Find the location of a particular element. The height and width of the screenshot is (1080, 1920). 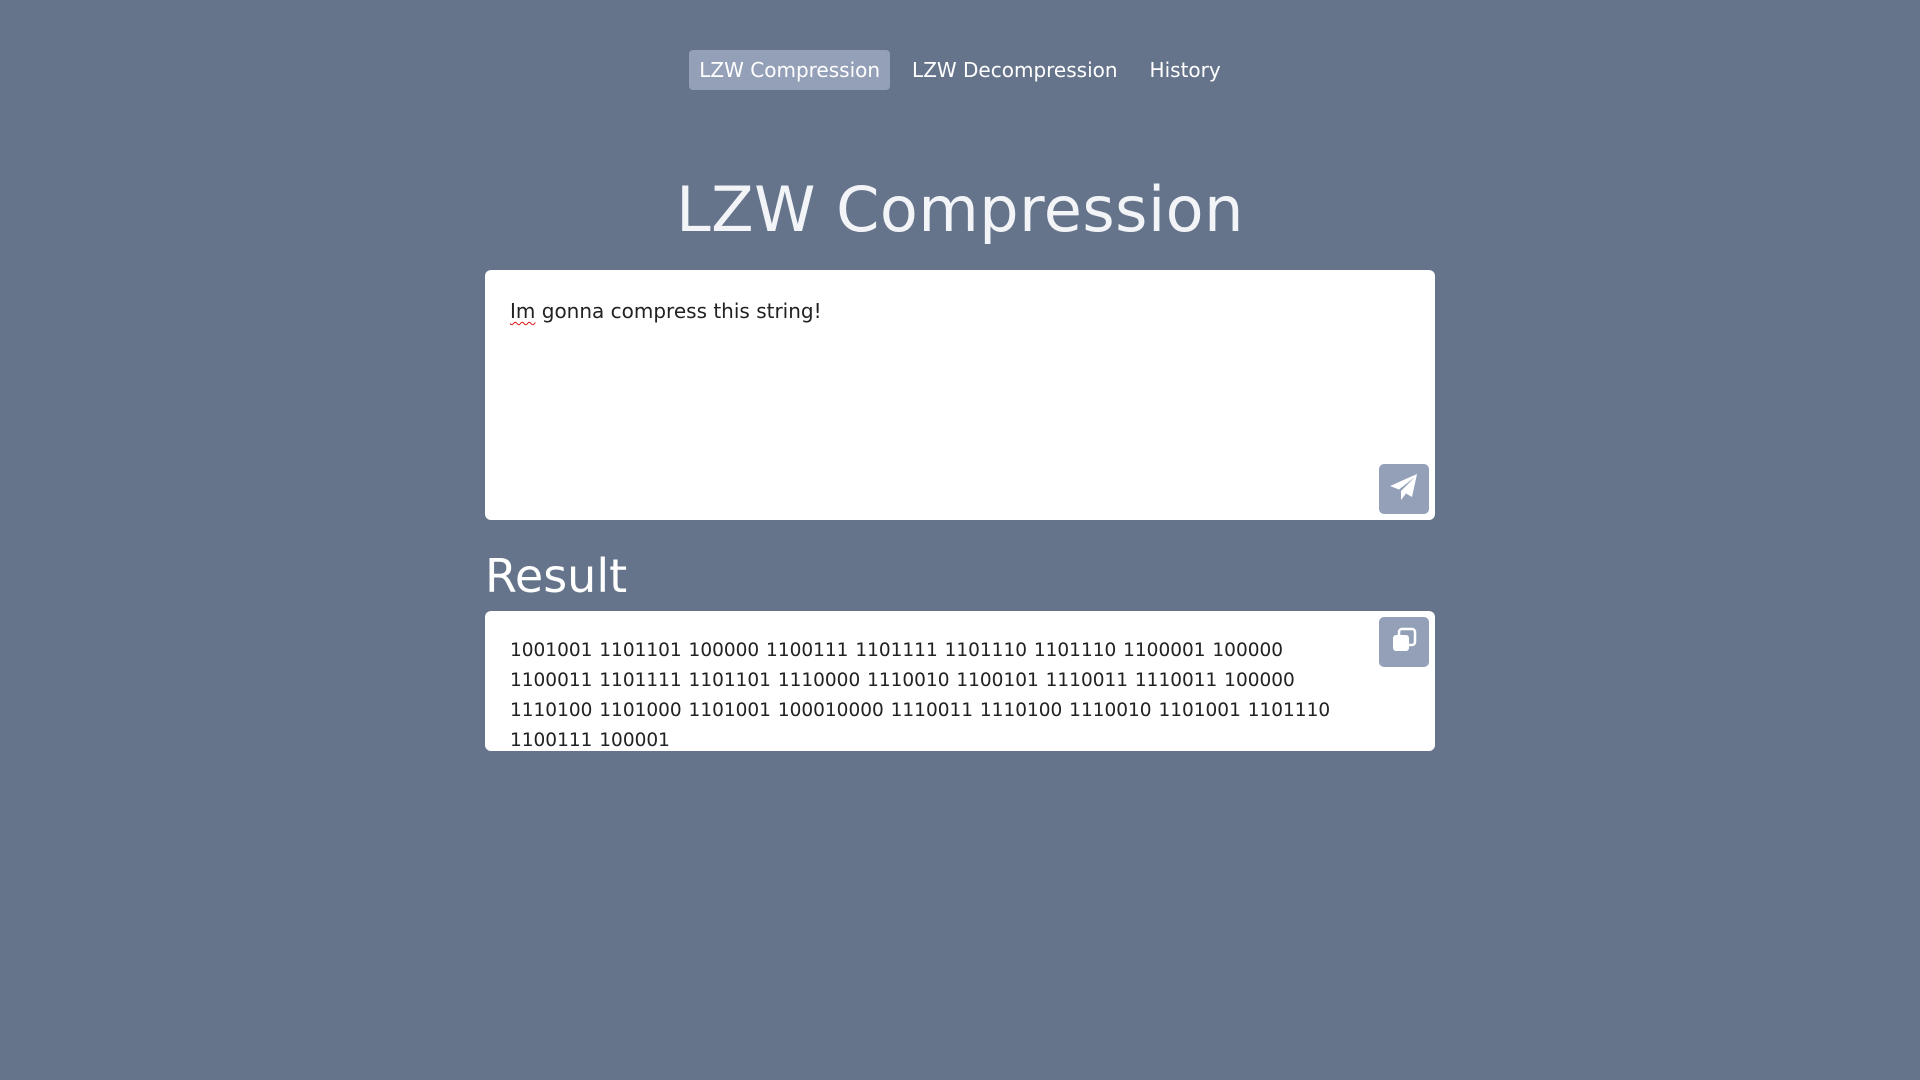

copy-icon is located at coordinates (1404, 642).